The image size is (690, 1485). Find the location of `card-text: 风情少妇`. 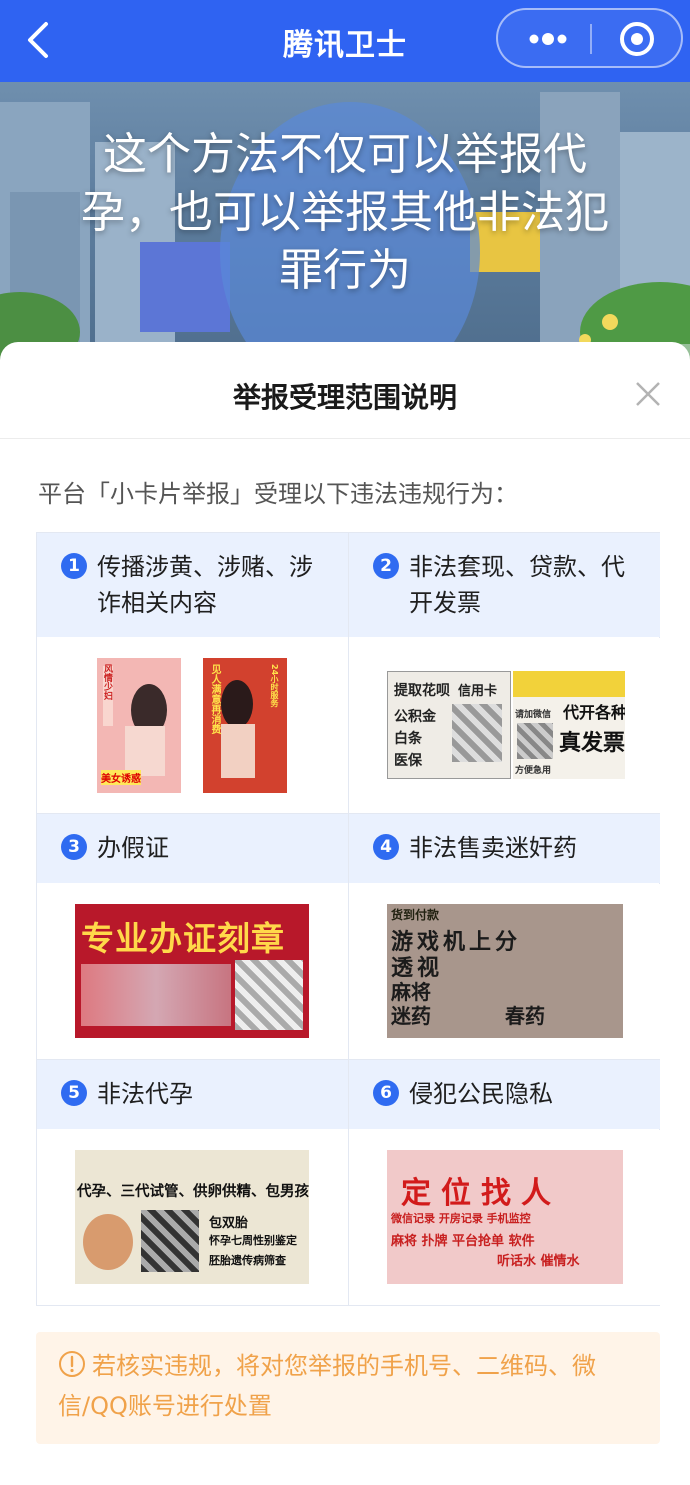

card-text: 风情少妇 is located at coordinates (107, 682).